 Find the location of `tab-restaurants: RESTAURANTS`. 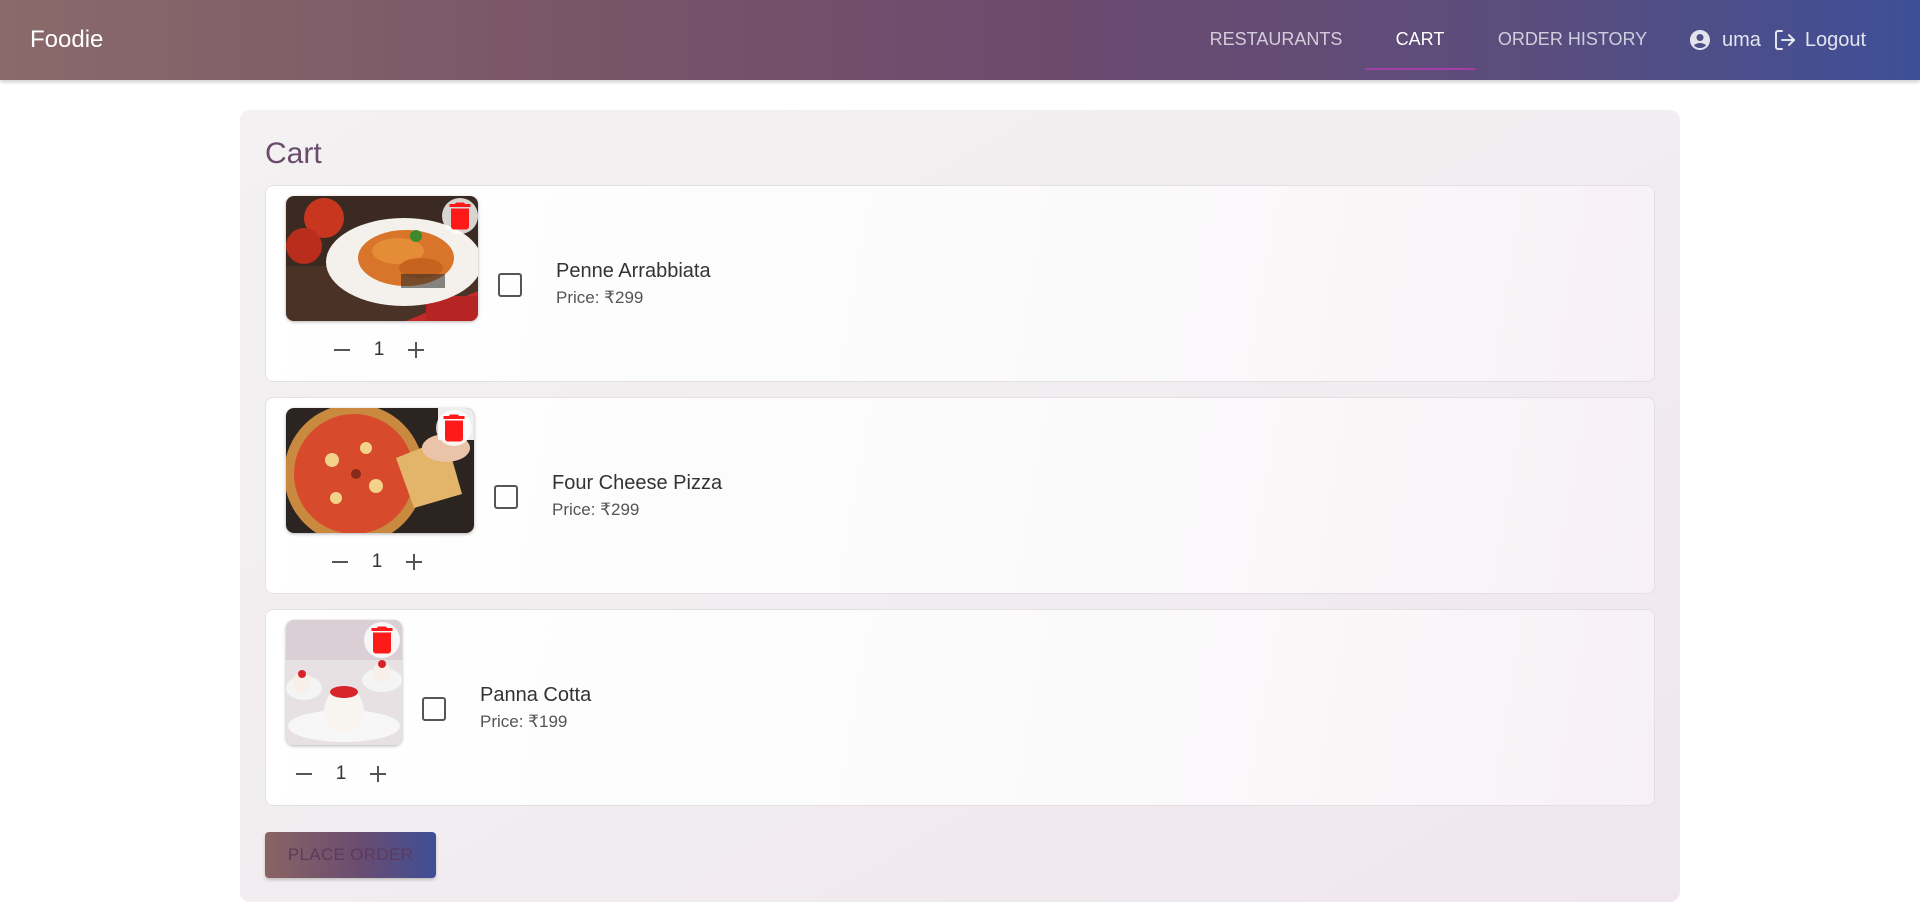

tab-restaurants: RESTAURANTS is located at coordinates (1276, 35).